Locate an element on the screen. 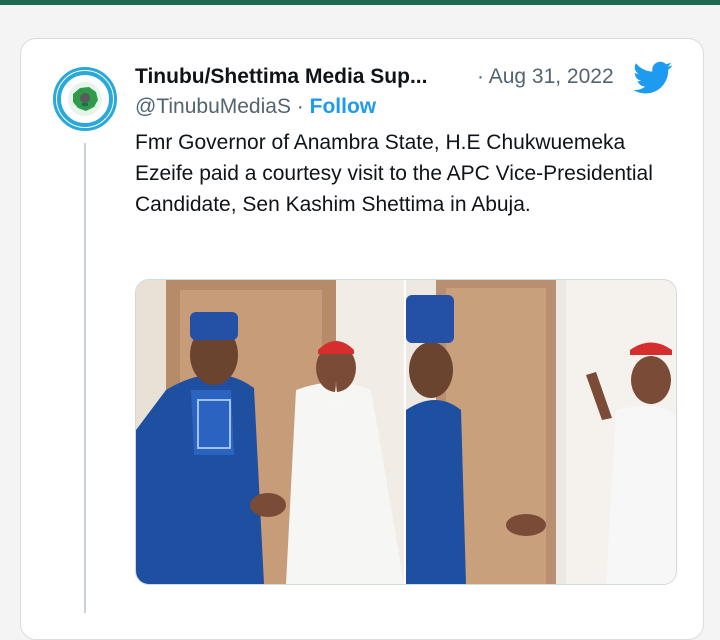 The height and width of the screenshot is (640, 720). tweet-date: Aug 31, 2022 is located at coordinates (551, 76).